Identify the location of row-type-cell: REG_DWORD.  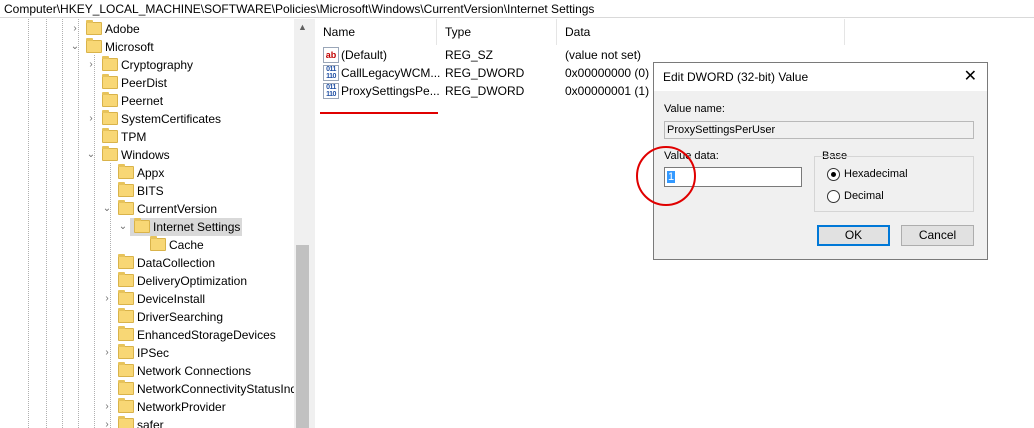
(485, 73).